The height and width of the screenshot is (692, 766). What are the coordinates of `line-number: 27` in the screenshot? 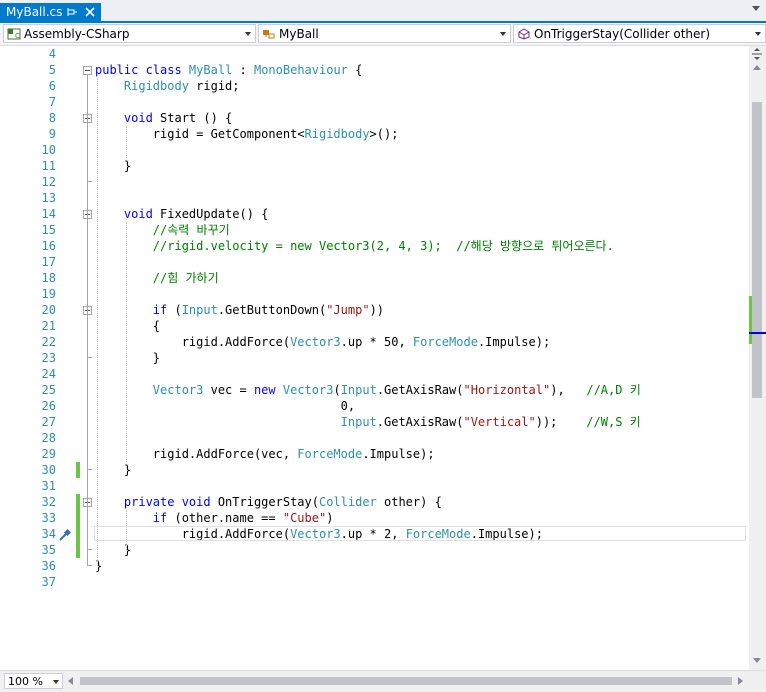 It's located at (48, 422).